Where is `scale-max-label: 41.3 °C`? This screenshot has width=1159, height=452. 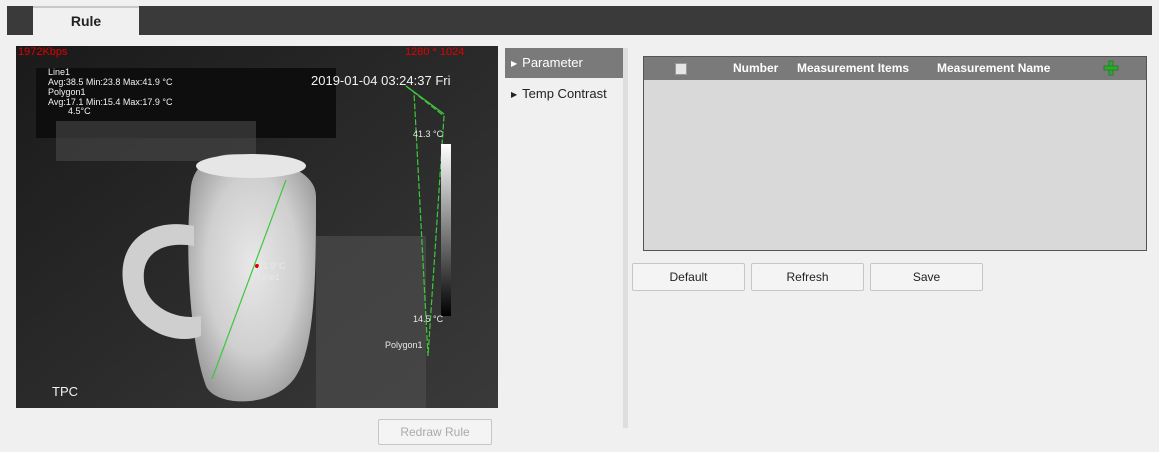 scale-max-label: 41.3 °C is located at coordinates (428, 134).